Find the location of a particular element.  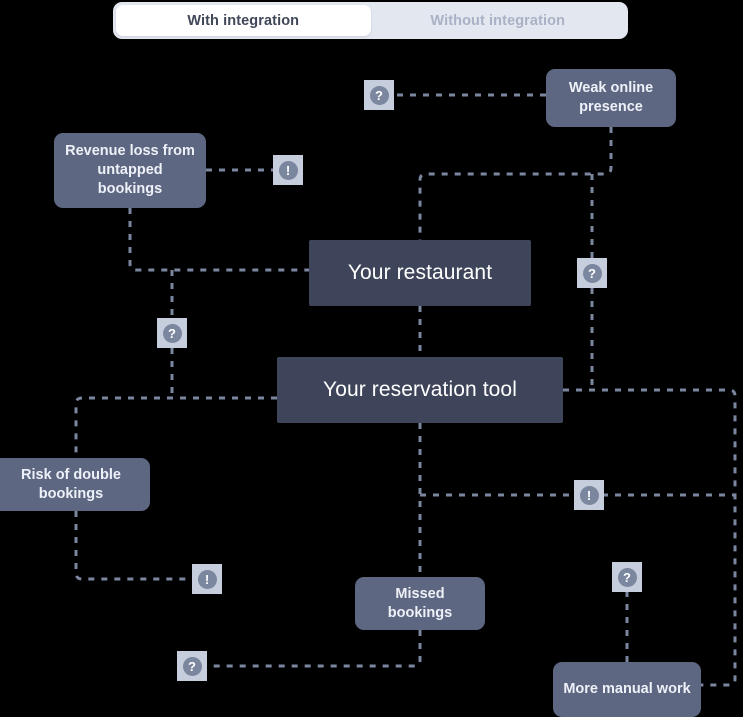

wire-weak-presence-to-restaurant is located at coordinates (515, 183).